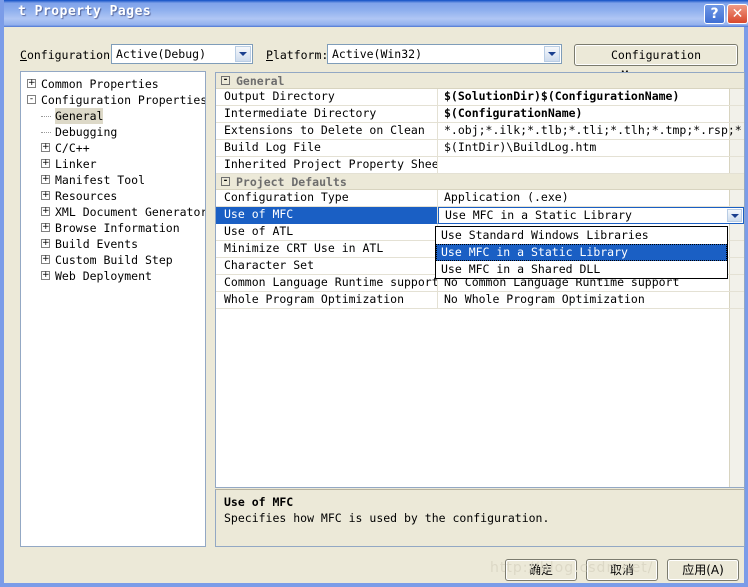 The height and width of the screenshot is (587, 748). Describe the element at coordinates (72, 148) in the screenshot. I see `tree-item-label: C/C++` at that location.